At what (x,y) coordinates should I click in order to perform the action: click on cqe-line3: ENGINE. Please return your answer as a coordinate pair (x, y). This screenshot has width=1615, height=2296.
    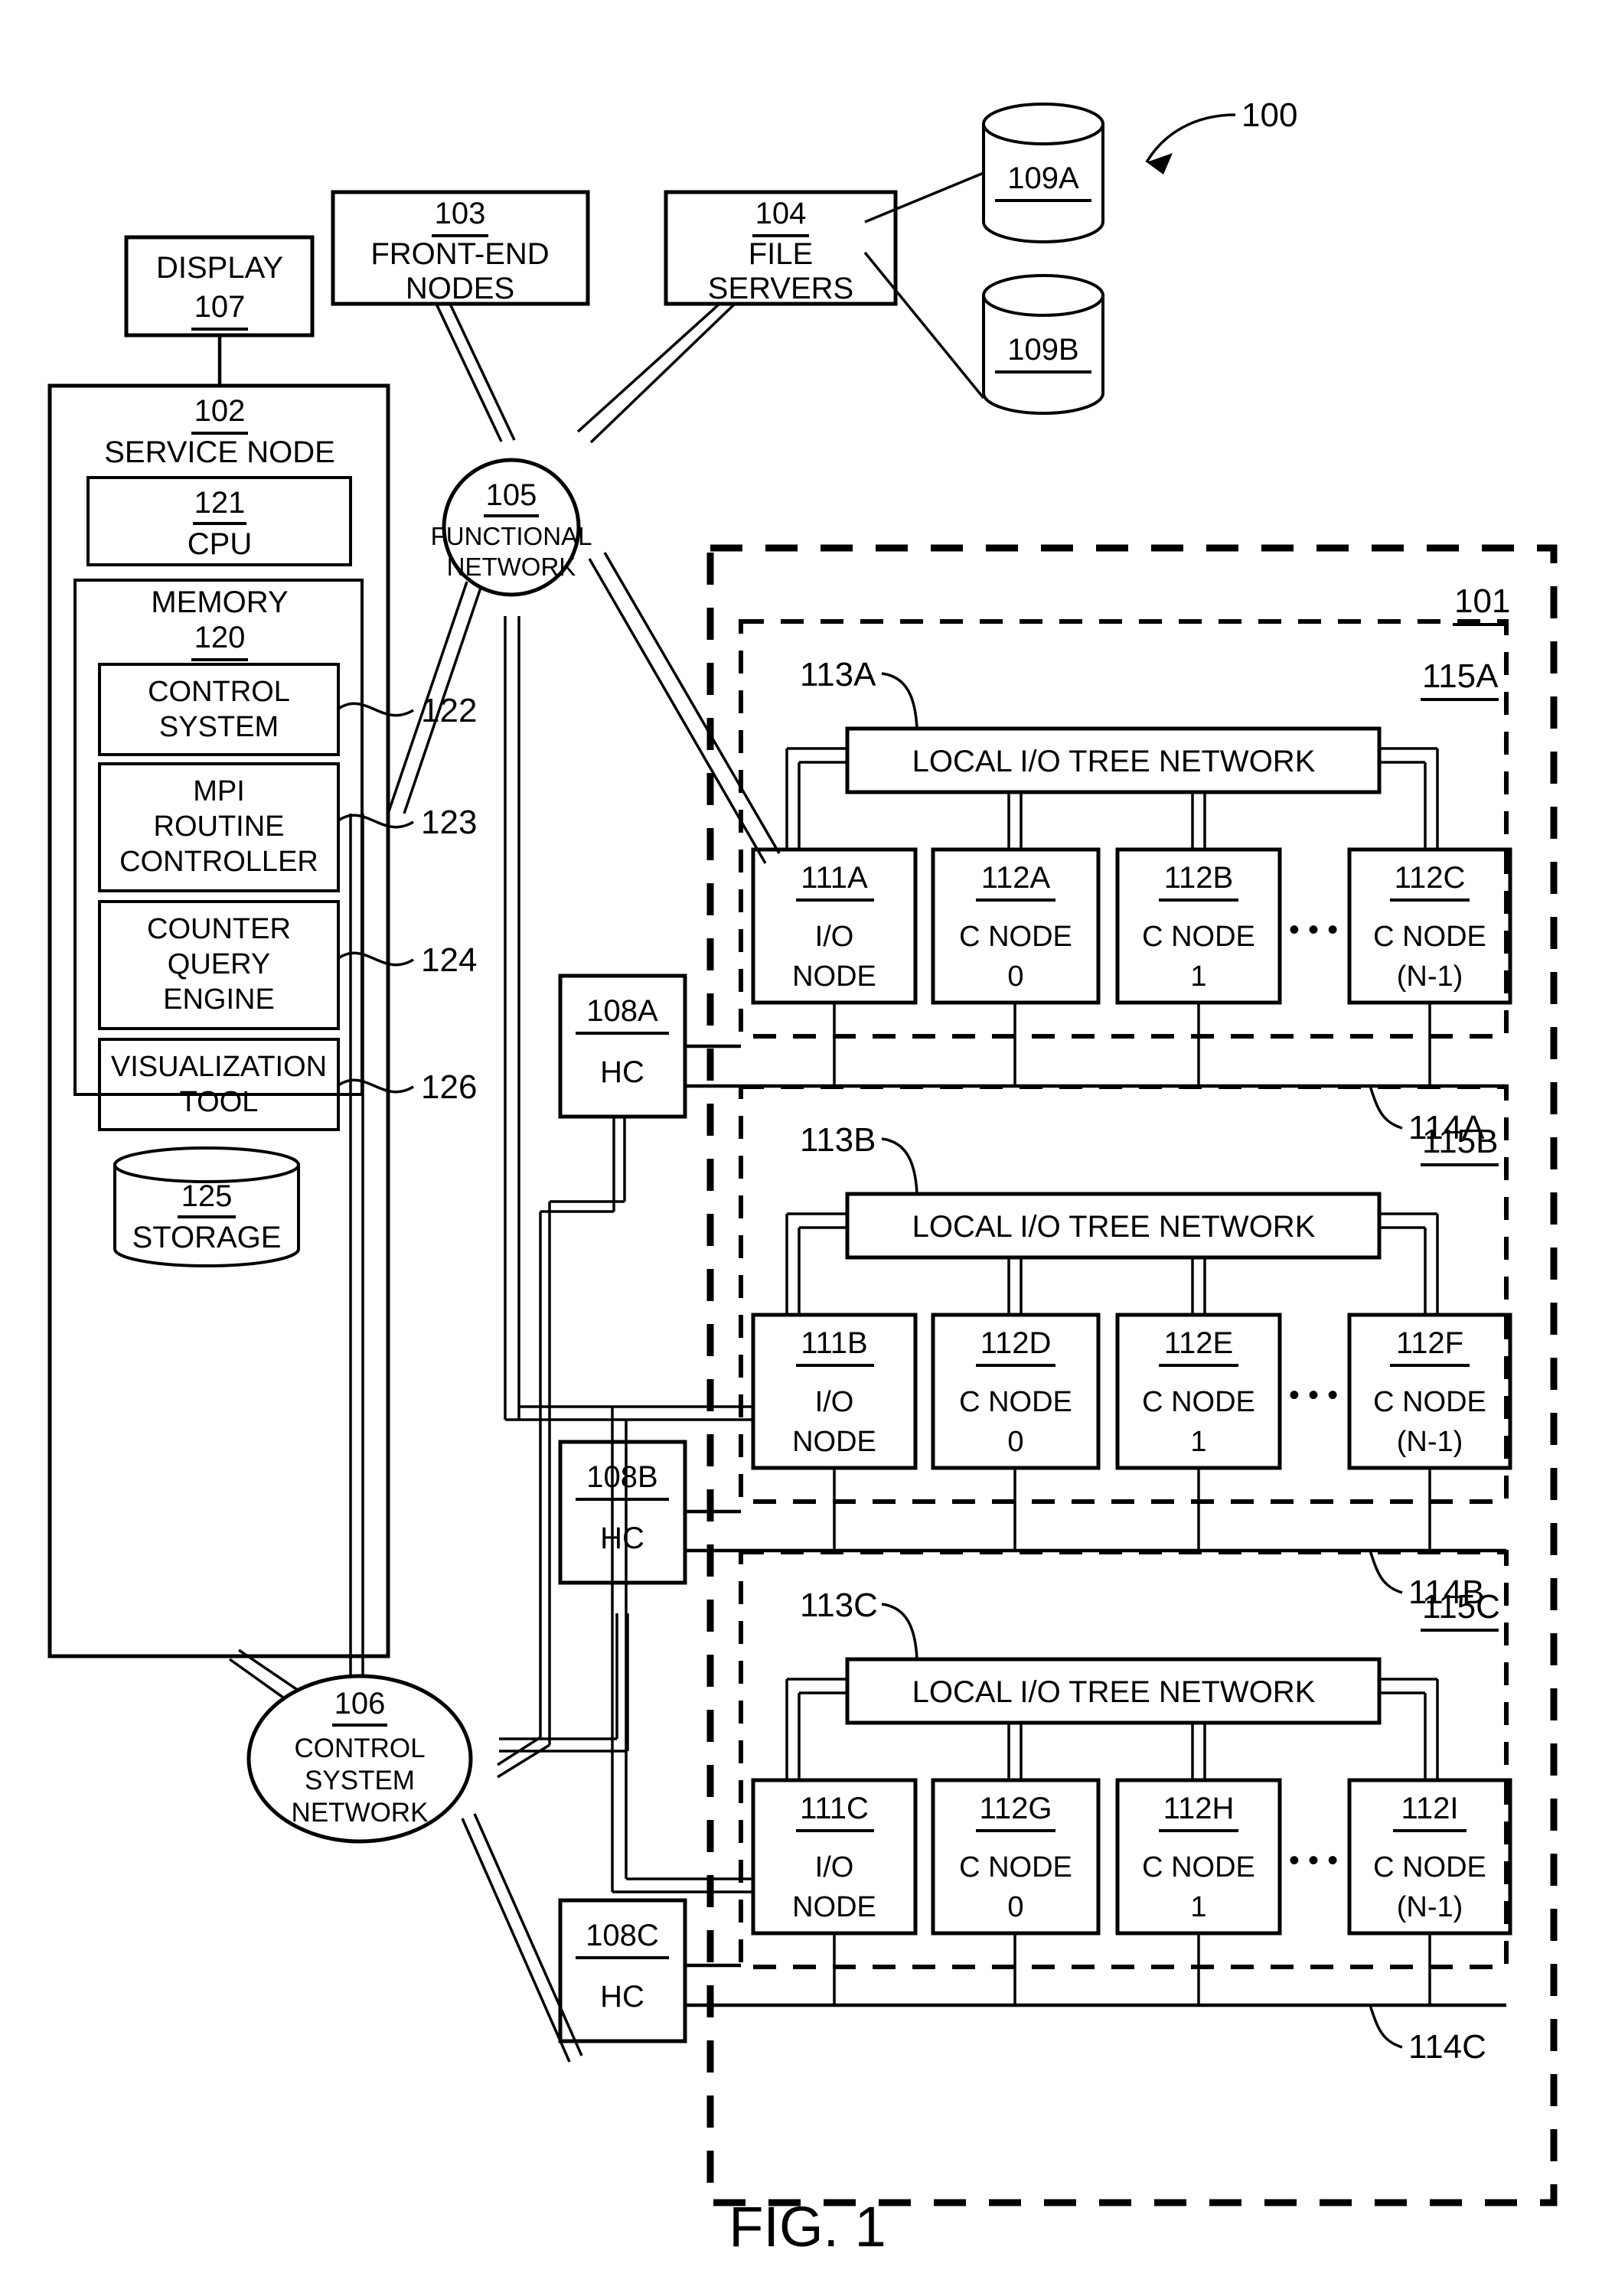
    Looking at the image, I should click on (219, 999).